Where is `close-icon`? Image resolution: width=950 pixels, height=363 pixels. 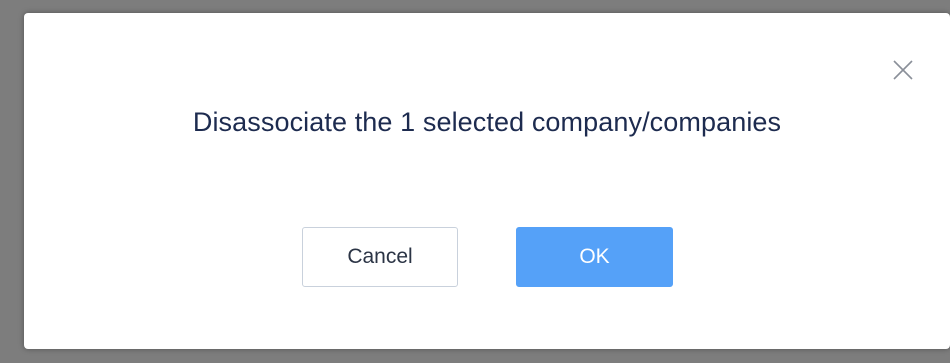
close-icon is located at coordinates (903, 70).